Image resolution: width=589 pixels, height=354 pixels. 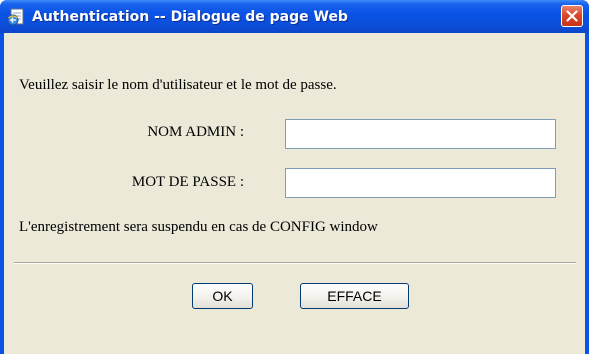 What do you see at coordinates (354, 296) in the screenshot?
I see `clear-button: EFFACE` at bounding box center [354, 296].